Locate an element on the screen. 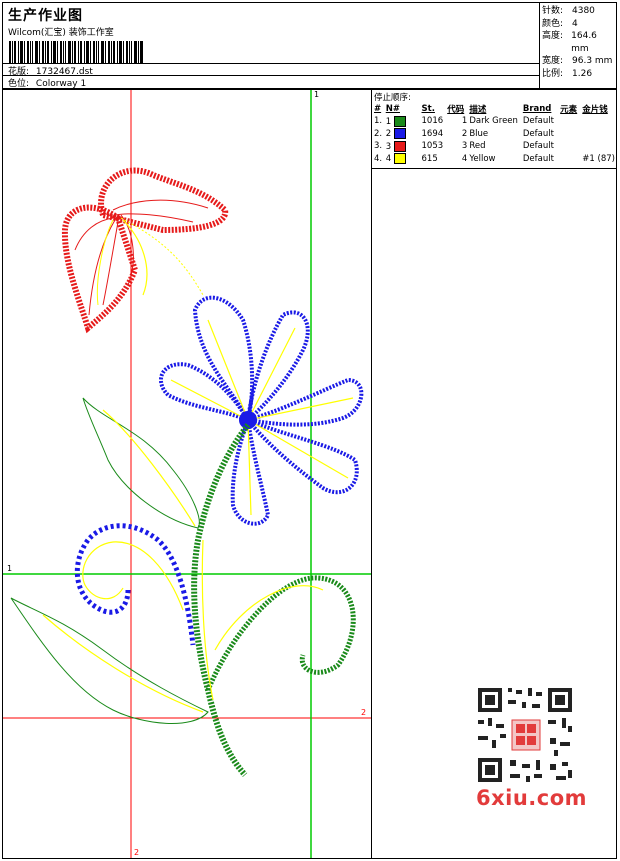 This screenshot has width=620, height=861. studio-name: Wilcom(汇宝) 装饰工作室 is located at coordinates (61, 33).